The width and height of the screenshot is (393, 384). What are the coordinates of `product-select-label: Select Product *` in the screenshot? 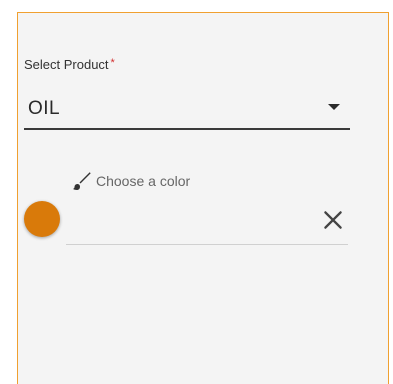 It's located at (69, 64).